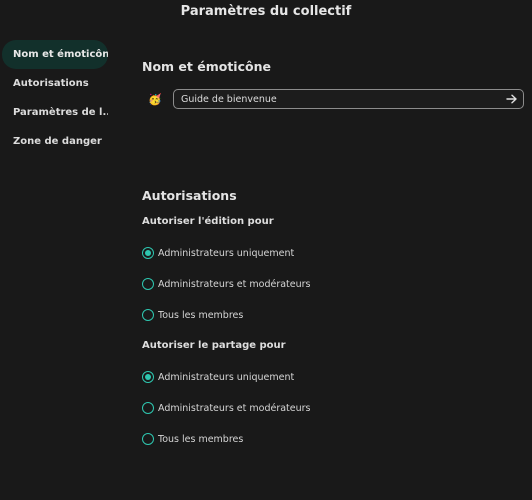 The width and height of the screenshot is (532, 500). Describe the element at coordinates (55, 83) in the screenshot. I see `sidebar-item-permissions: Autorisations` at that location.